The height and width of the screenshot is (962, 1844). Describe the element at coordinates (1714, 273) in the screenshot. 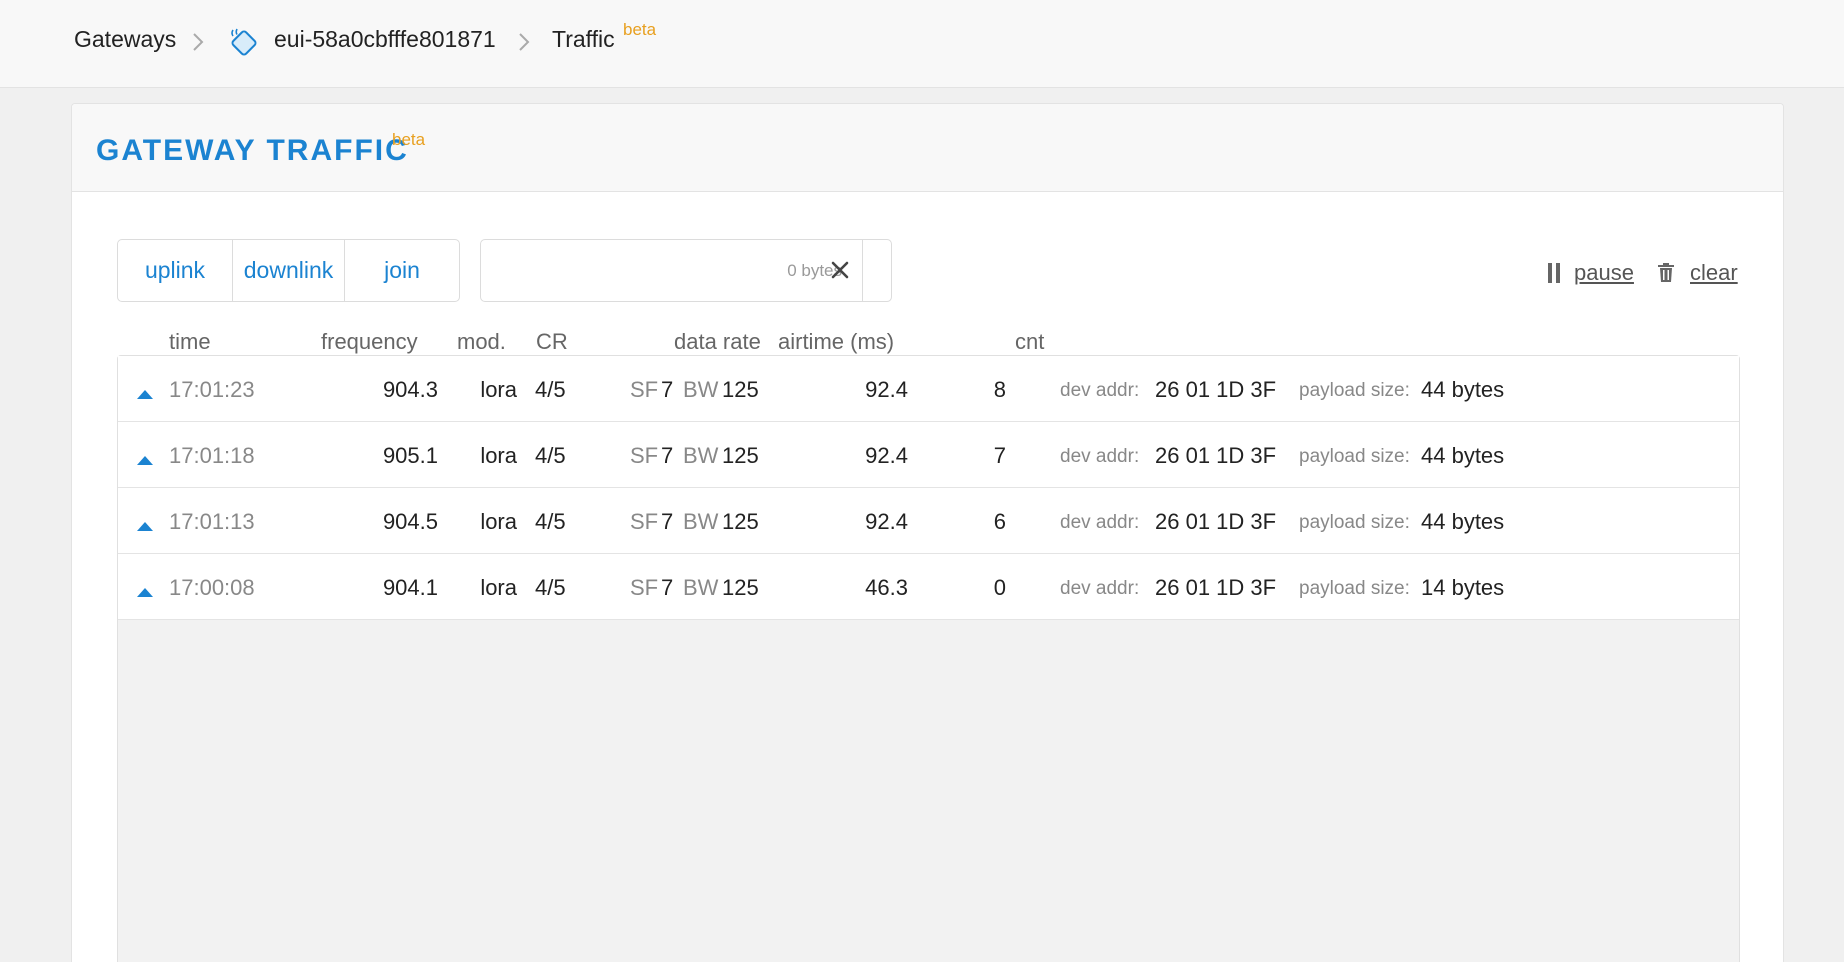

I see `clear-button: clear` at that location.